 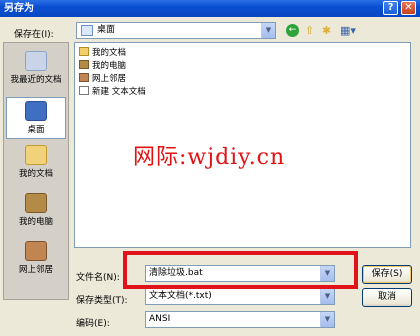 I want to click on cancel-button: 取消, so click(x=387, y=297).